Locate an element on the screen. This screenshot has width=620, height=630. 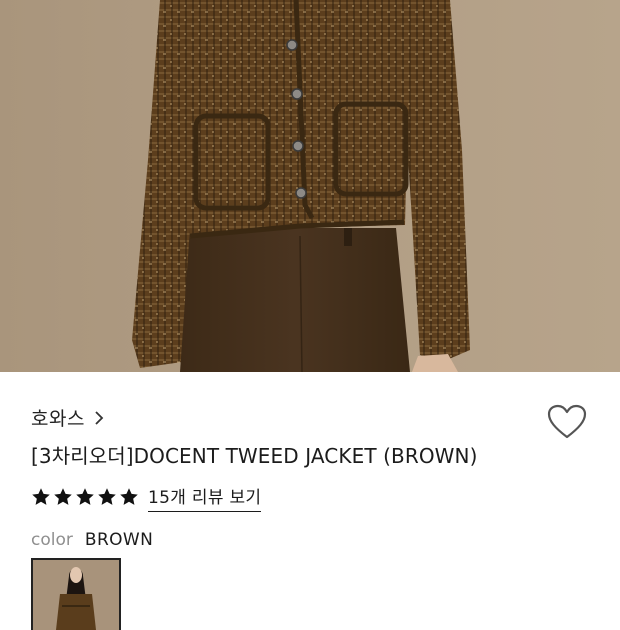
rating-summary: 15개 리뷰 보기 is located at coordinates (146, 497).